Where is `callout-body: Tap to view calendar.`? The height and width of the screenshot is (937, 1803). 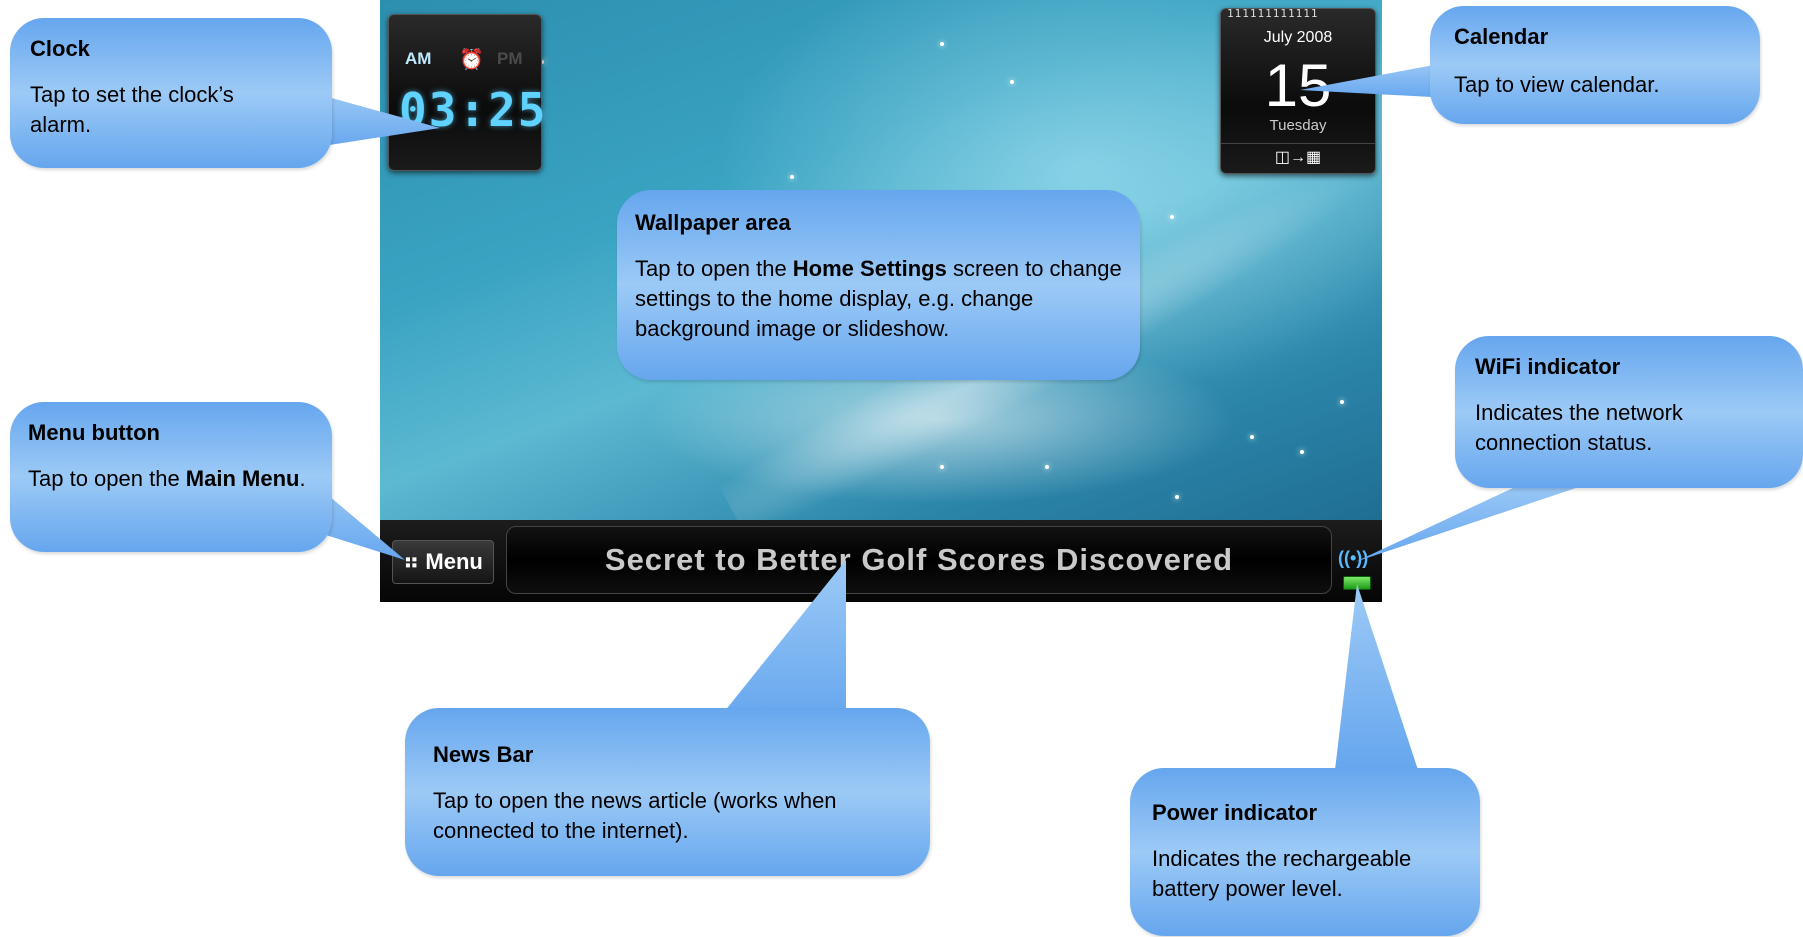
callout-body: Tap to view calendar. is located at coordinates (1557, 84).